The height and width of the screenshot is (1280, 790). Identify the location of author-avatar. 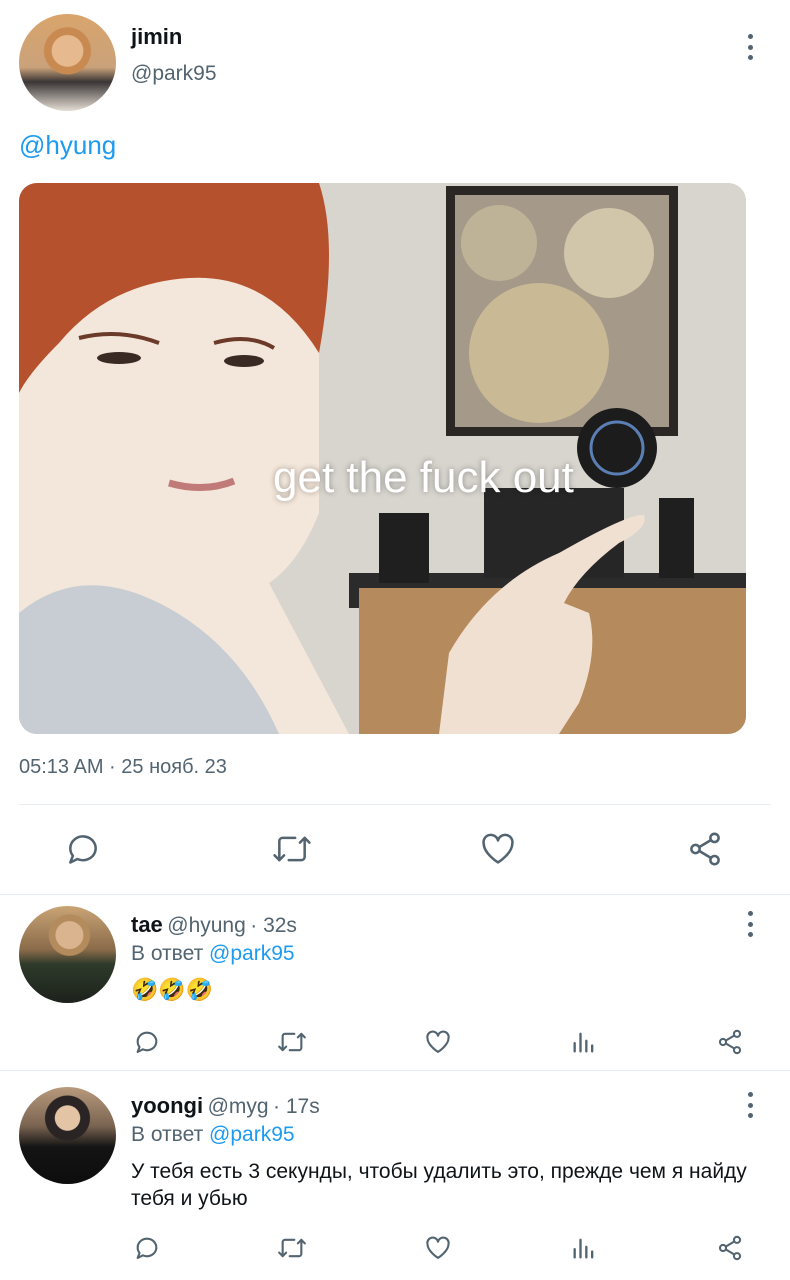
(67, 62).